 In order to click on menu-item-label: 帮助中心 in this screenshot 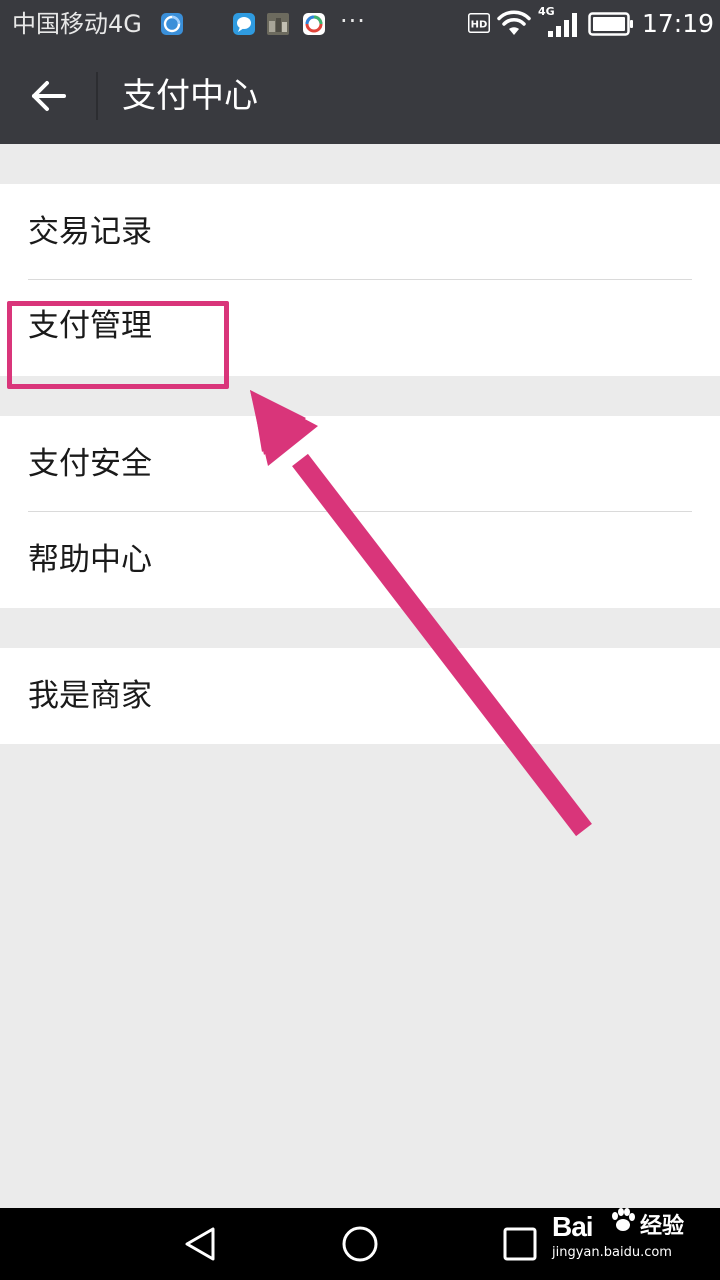, I will do `click(90, 560)`.